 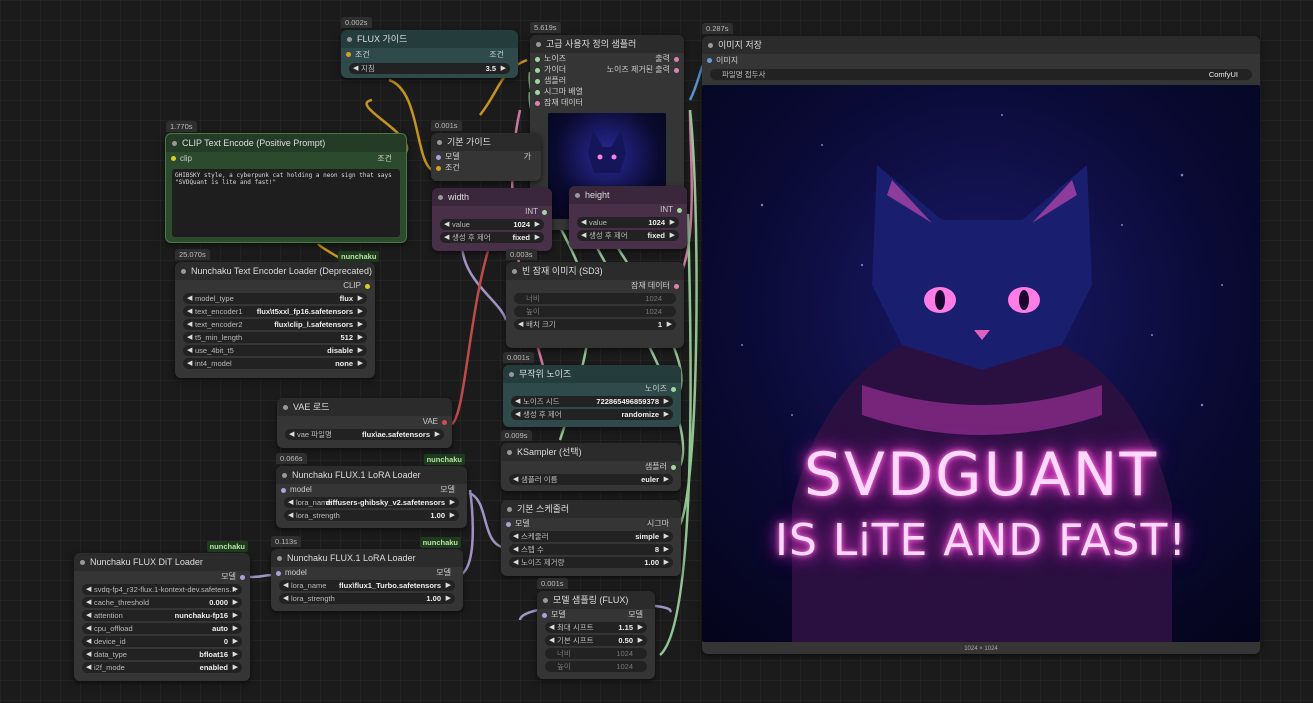 What do you see at coordinates (486, 167) in the screenshot?
I see `conditioning-input: 조건` at bounding box center [486, 167].